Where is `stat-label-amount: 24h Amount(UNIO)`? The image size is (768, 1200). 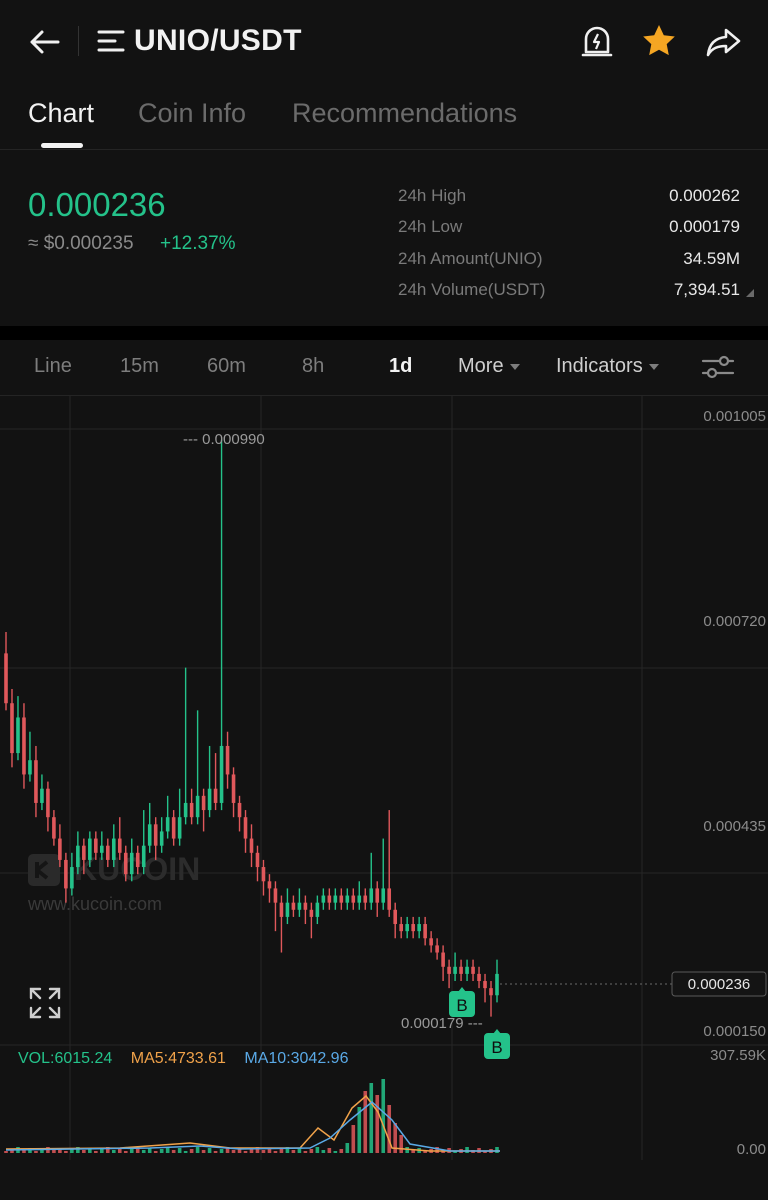
stat-label-amount: 24h Amount(UNIO) is located at coordinates (470, 258).